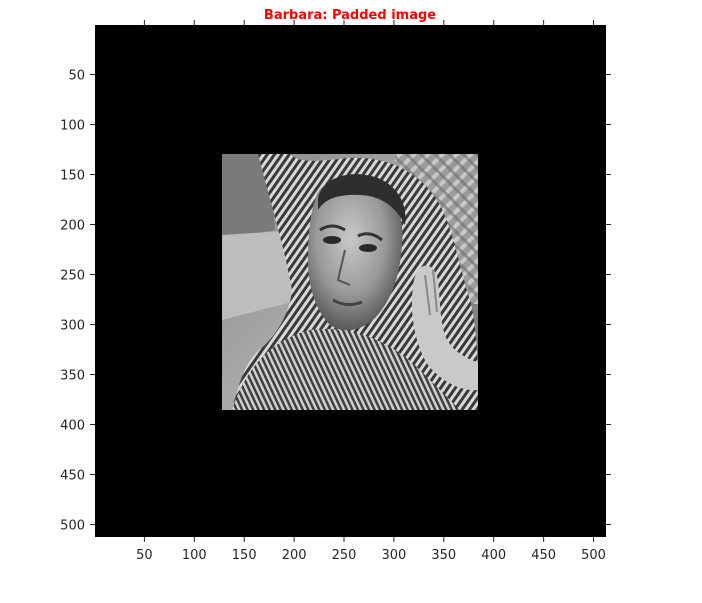  What do you see at coordinates (443, 555) in the screenshot?
I see `x-tick-label: 350` at bounding box center [443, 555].